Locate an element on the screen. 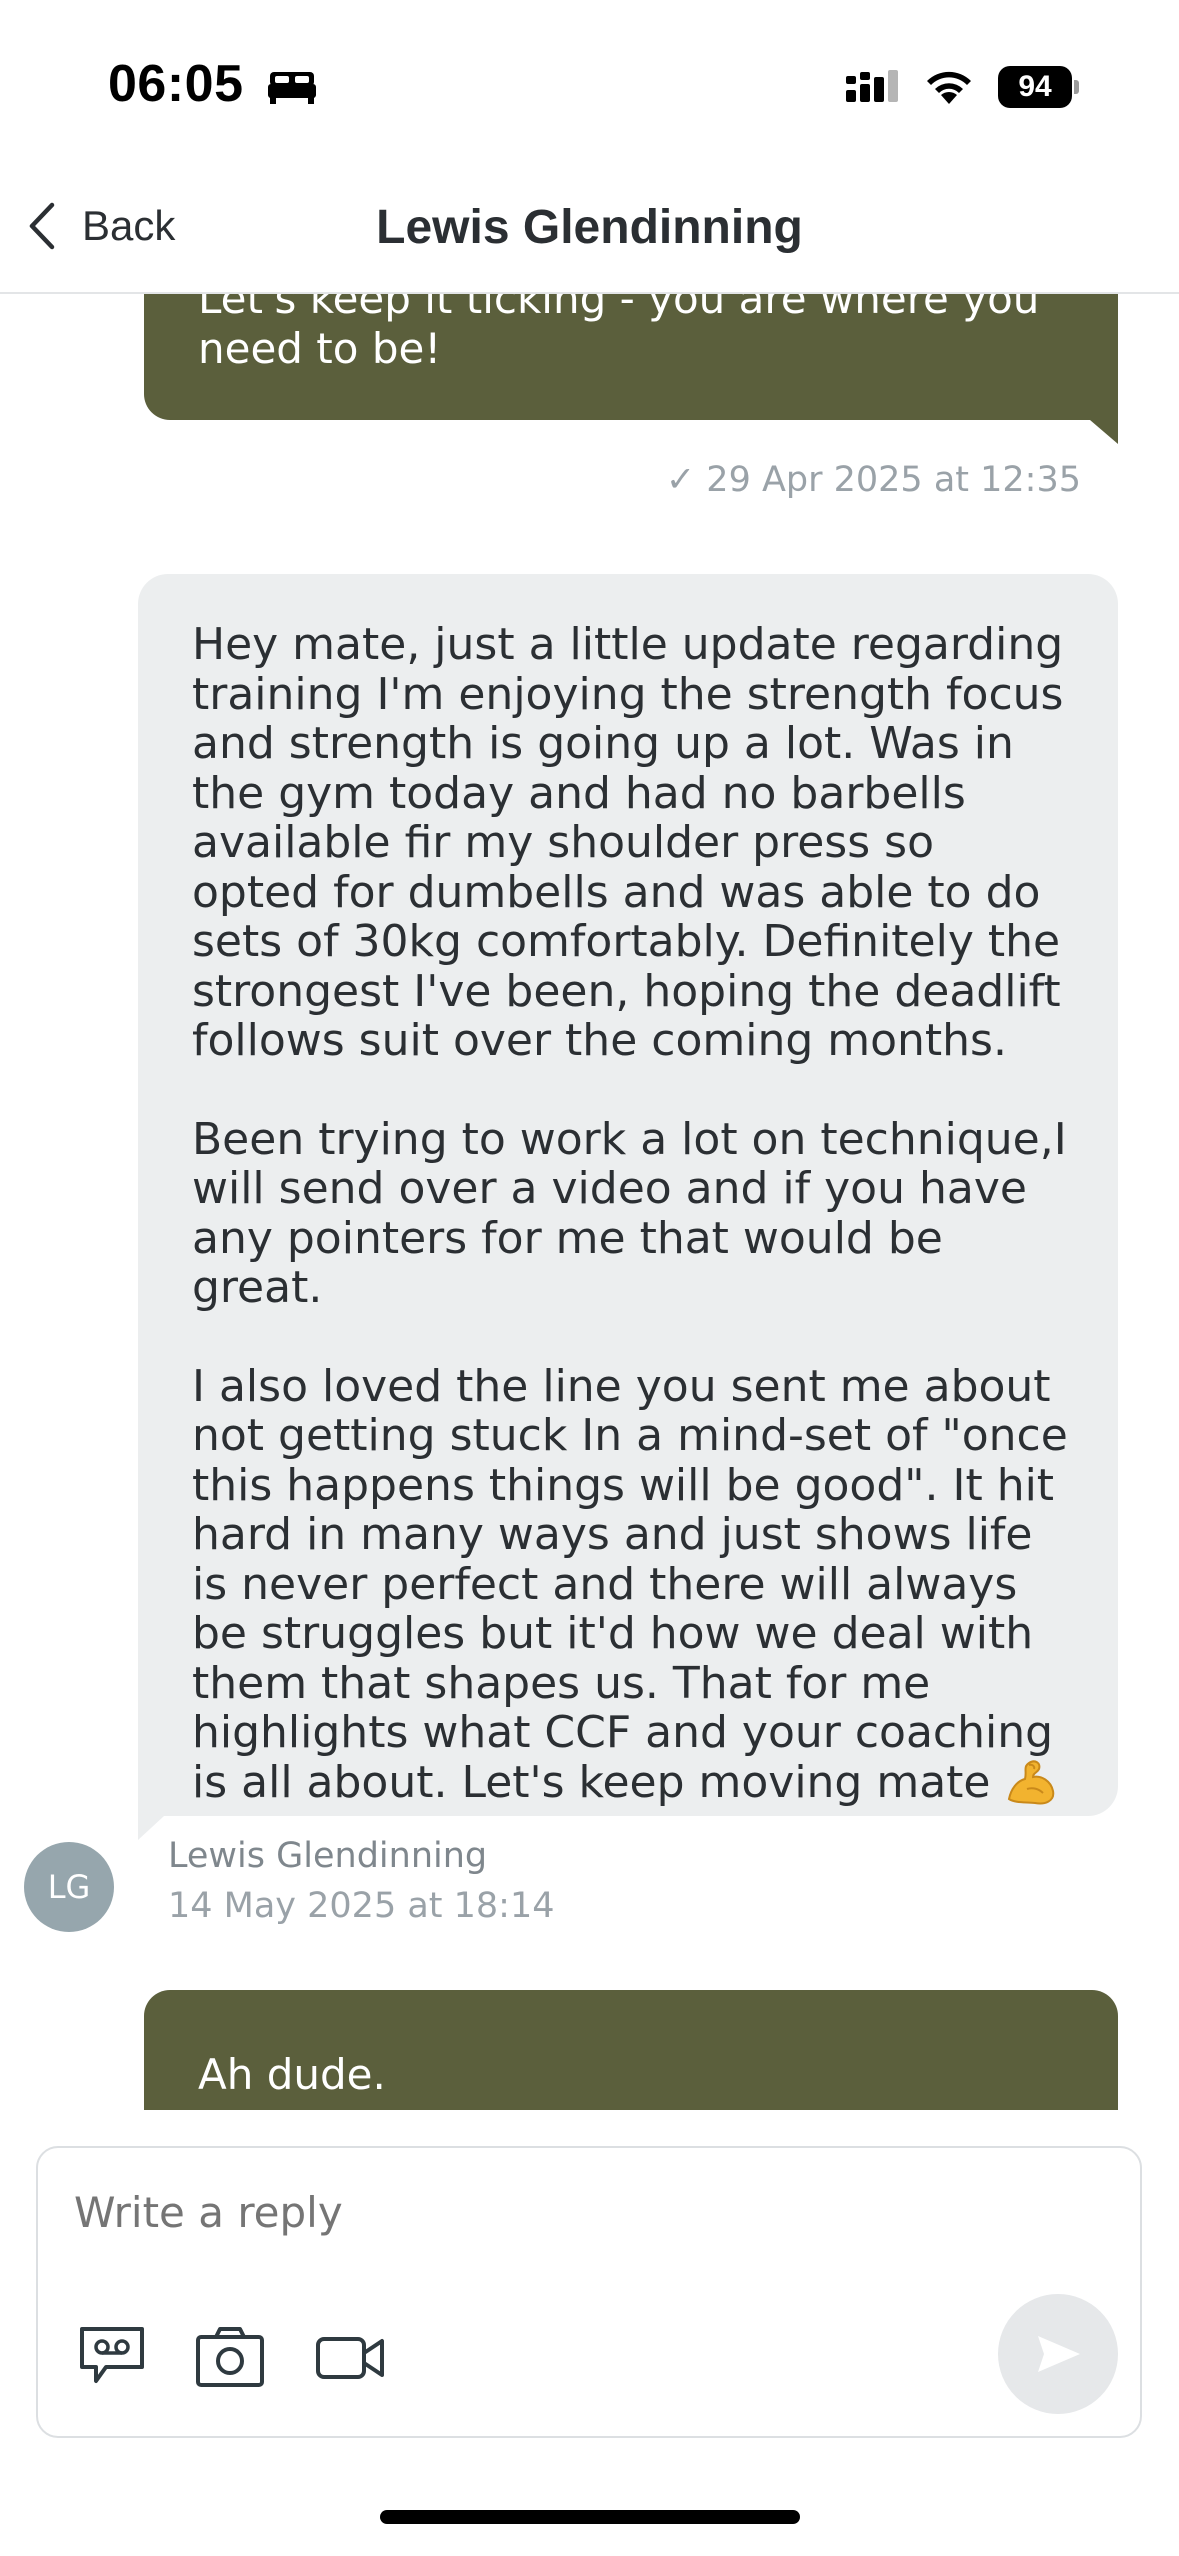 Image resolution: width=1179 pixels, height=2556 pixels. reply-input is located at coordinates (524, 2212).